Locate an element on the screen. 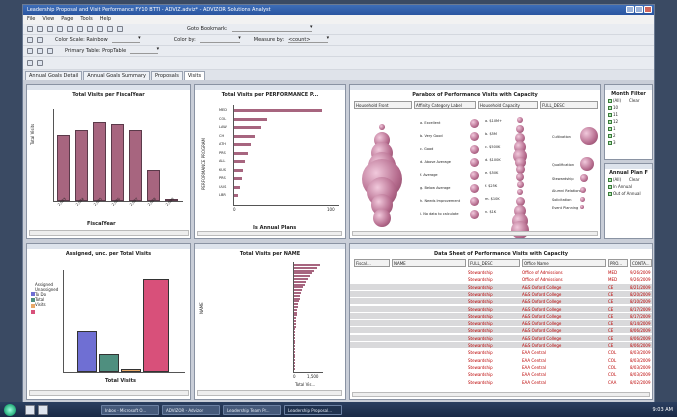 Image resolution: width=677 pixels, height=417 pixels. column-header: NAME is located at coordinates (429, 263).